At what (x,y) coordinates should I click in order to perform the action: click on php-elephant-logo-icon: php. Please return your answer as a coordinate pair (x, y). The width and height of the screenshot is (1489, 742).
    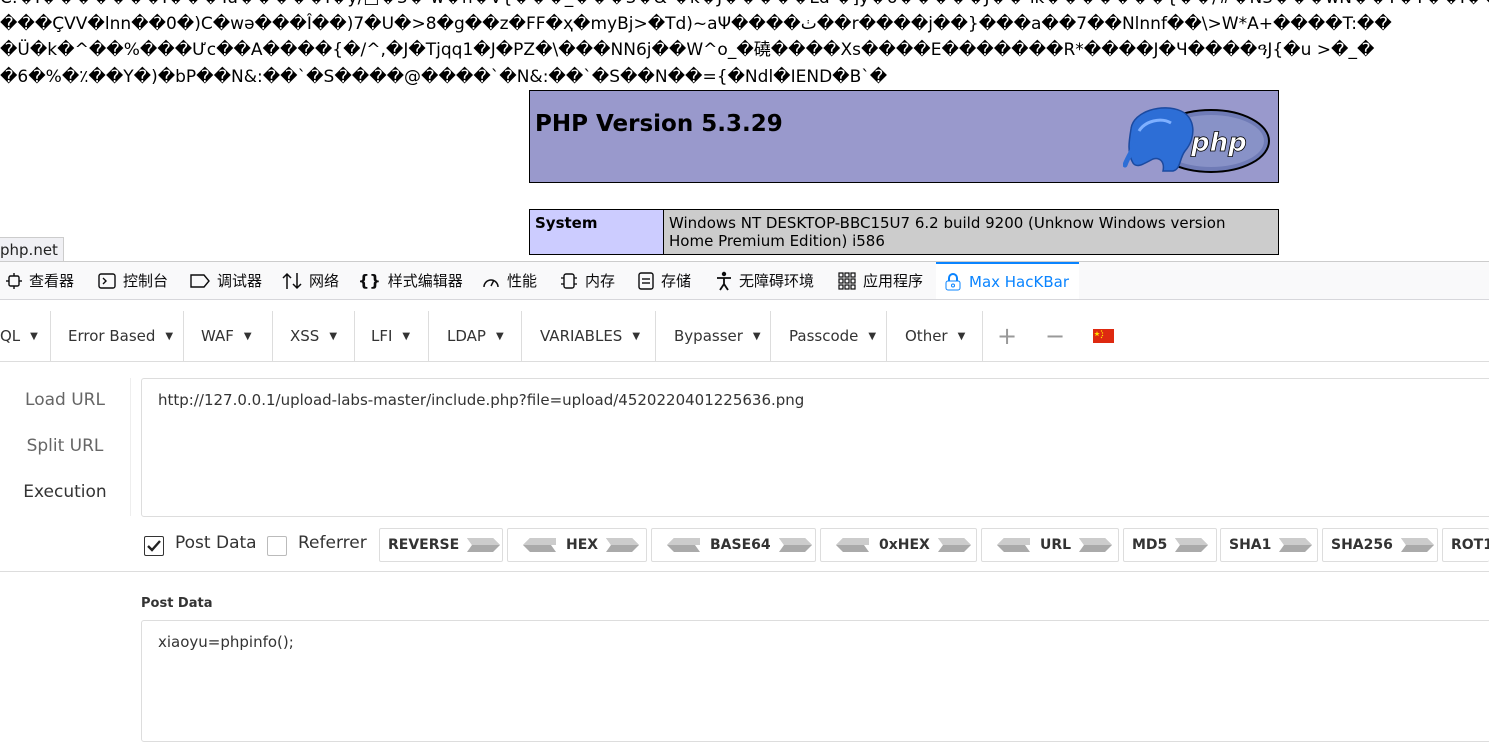
    Looking at the image, I should click on (1198, 137).